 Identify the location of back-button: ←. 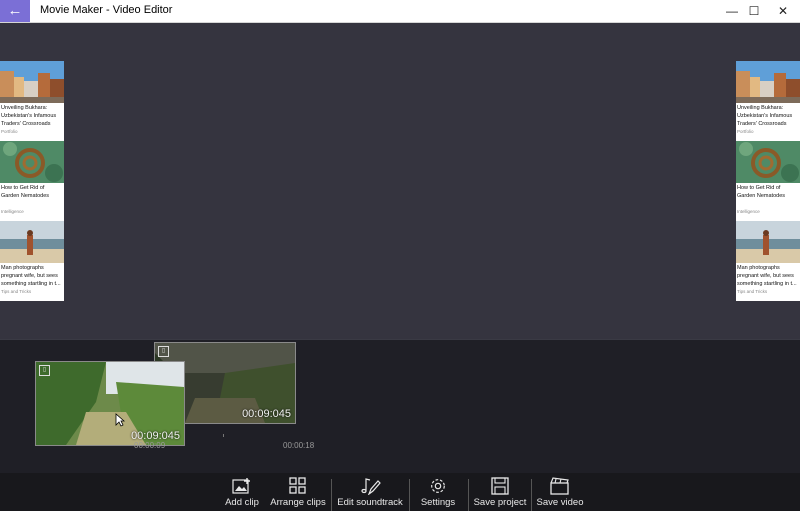
(15, 11).